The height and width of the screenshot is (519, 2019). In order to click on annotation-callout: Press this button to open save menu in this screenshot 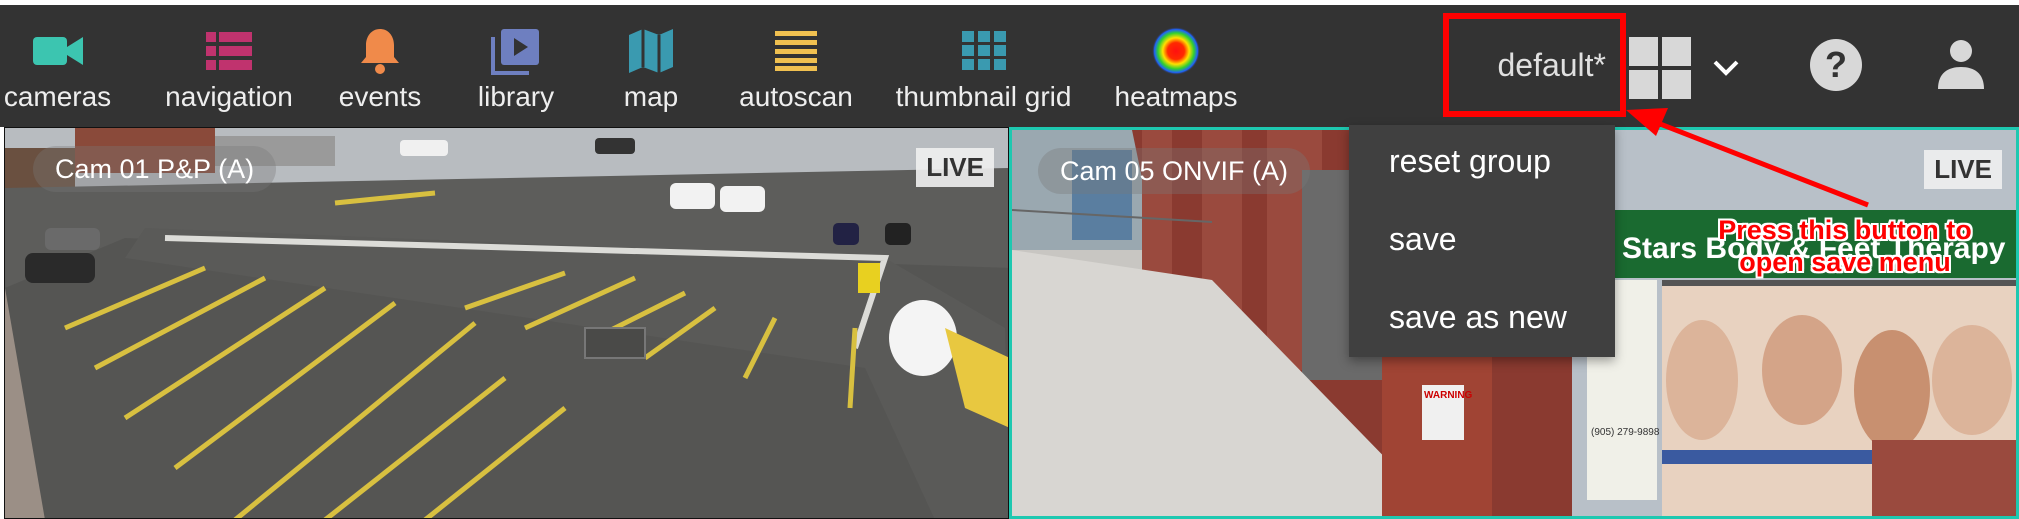, I will do `click(1845, 246)`.